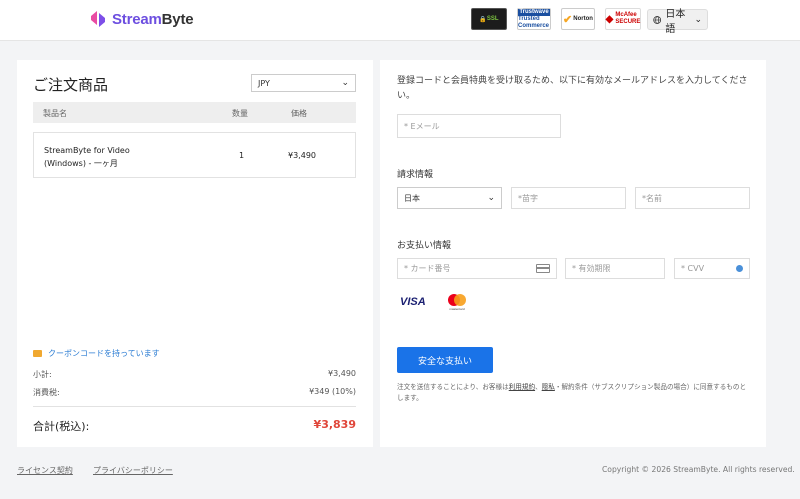 This screenshot has height=499, width=800. What do you see at coordinates (568, 19) in the screenshot?
I see `checkmark-icon: ✔` at bounding box center [568, 19].